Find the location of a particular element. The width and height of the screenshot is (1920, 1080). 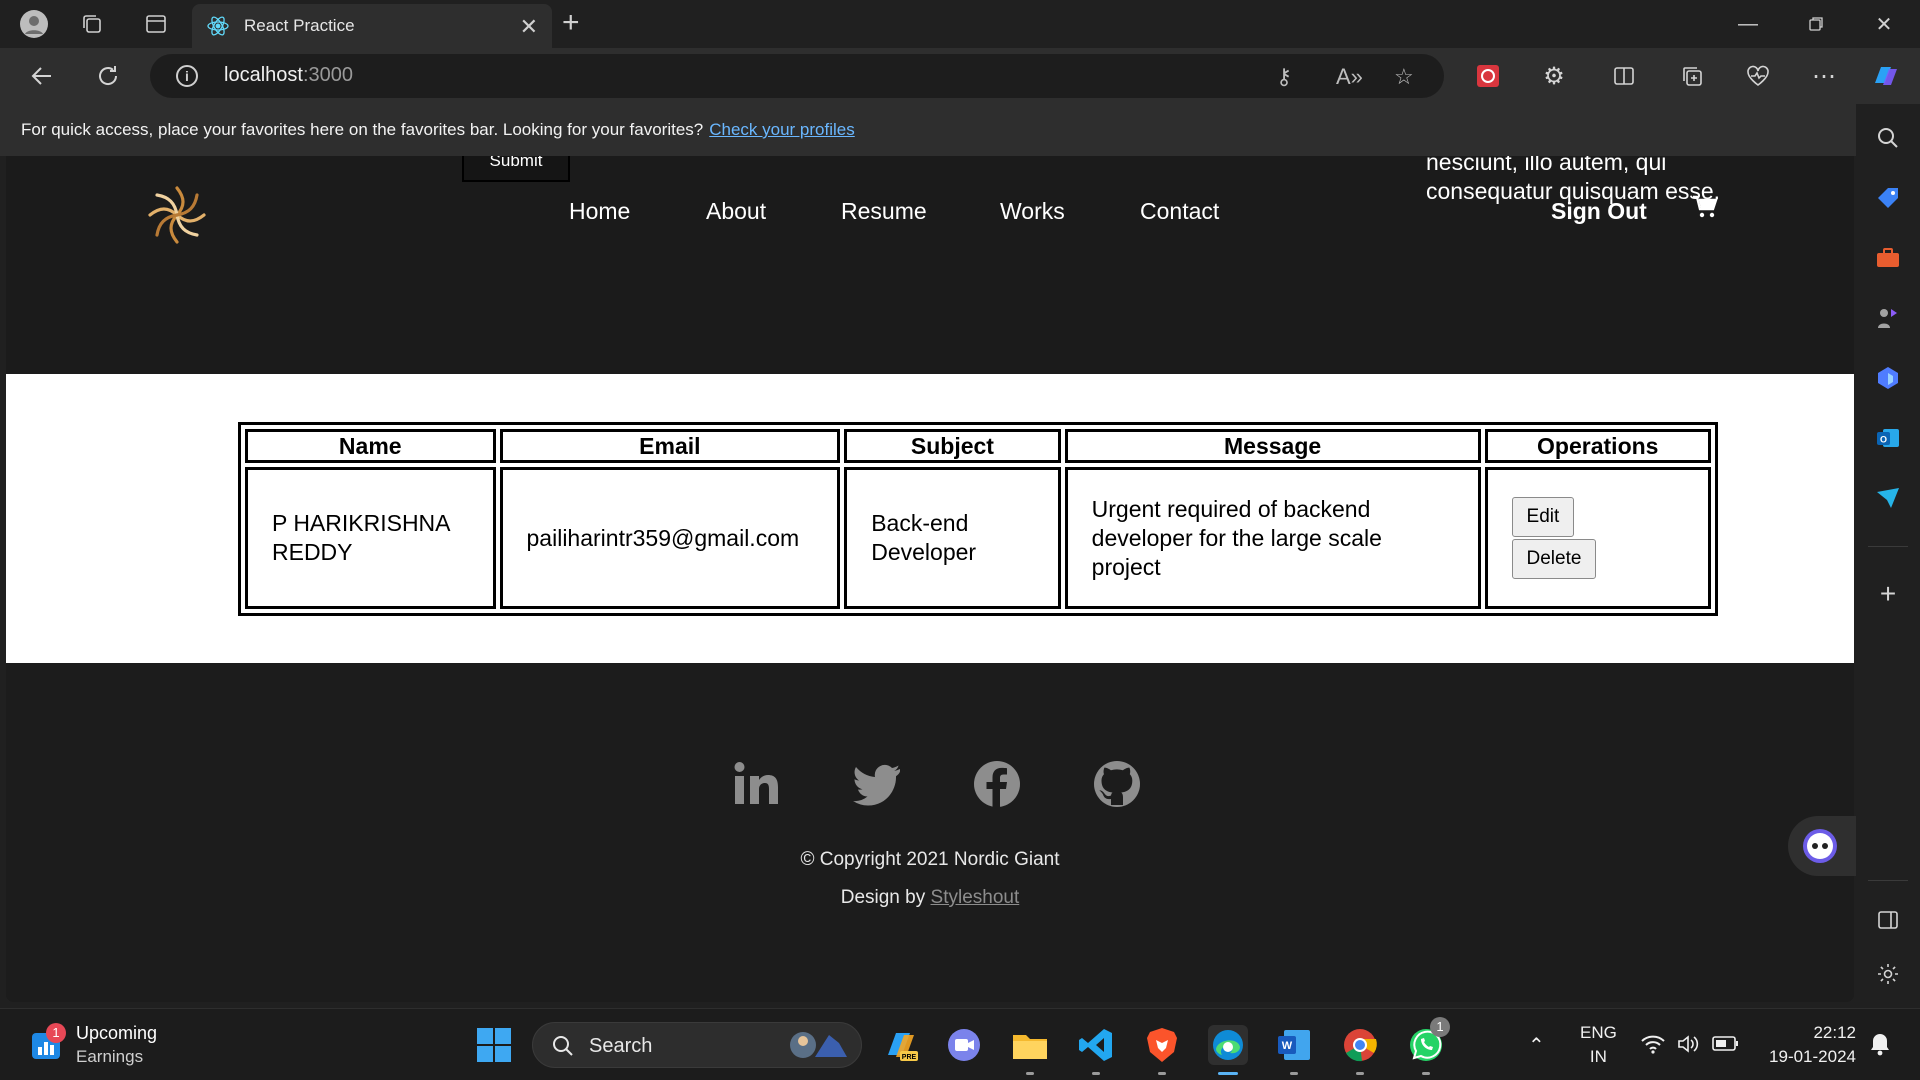

nav-about: About is located at coordinates (736, 211).